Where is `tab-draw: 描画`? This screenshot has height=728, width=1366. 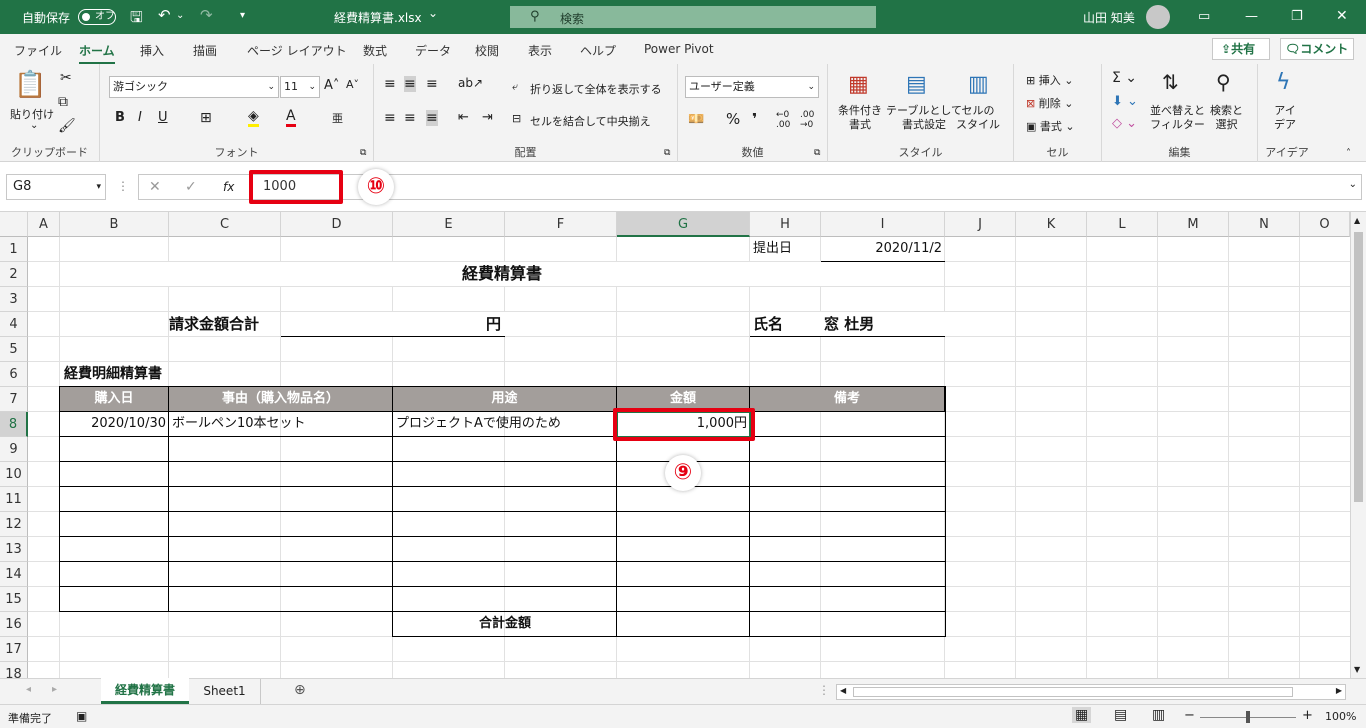
tab-draw: 描画 is located at coordinates (205, 50).